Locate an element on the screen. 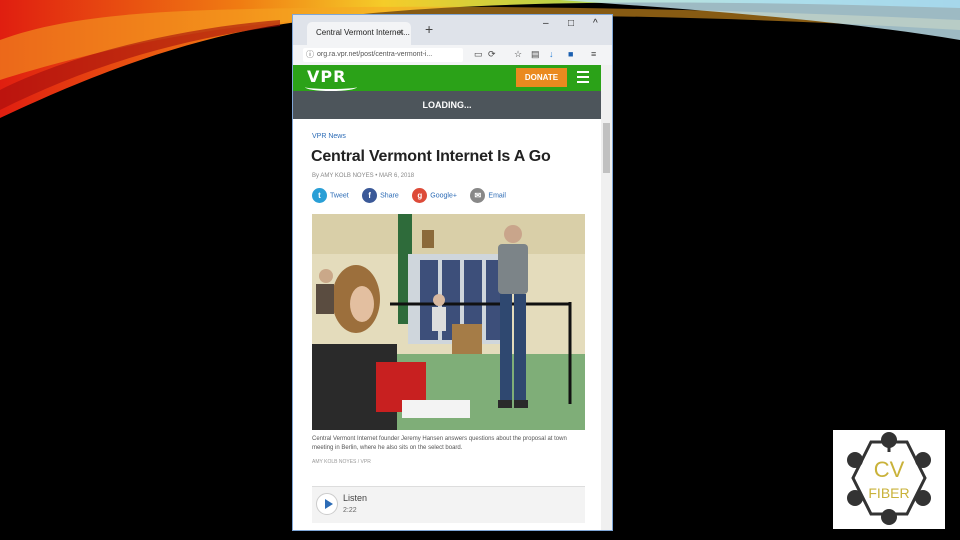 The image size is (960, 540). close-tab-icon: × is located at coordinates (401, 32).